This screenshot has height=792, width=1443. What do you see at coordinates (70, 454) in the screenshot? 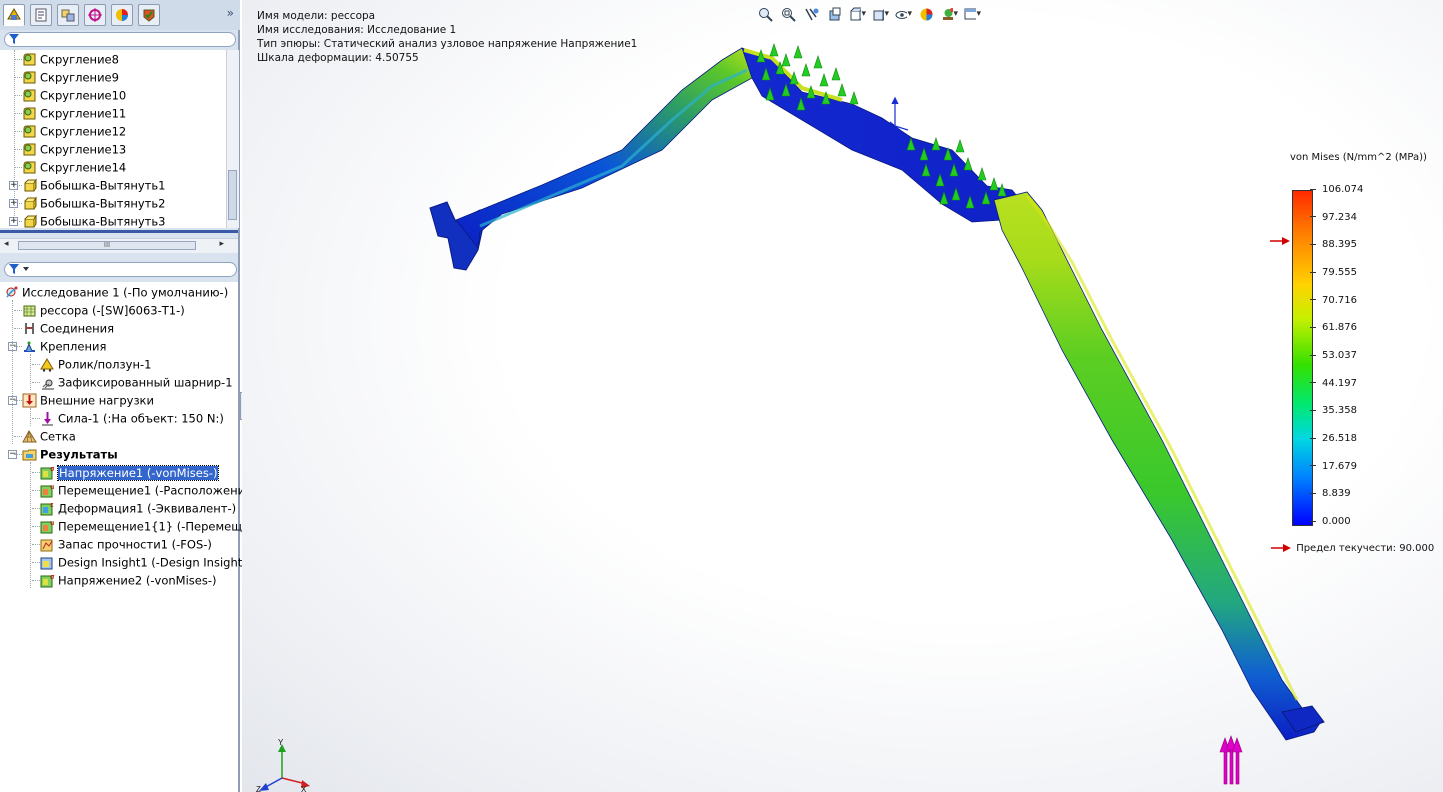
I see `study-tree-item: Результаты` at bounding box center [70, 454].